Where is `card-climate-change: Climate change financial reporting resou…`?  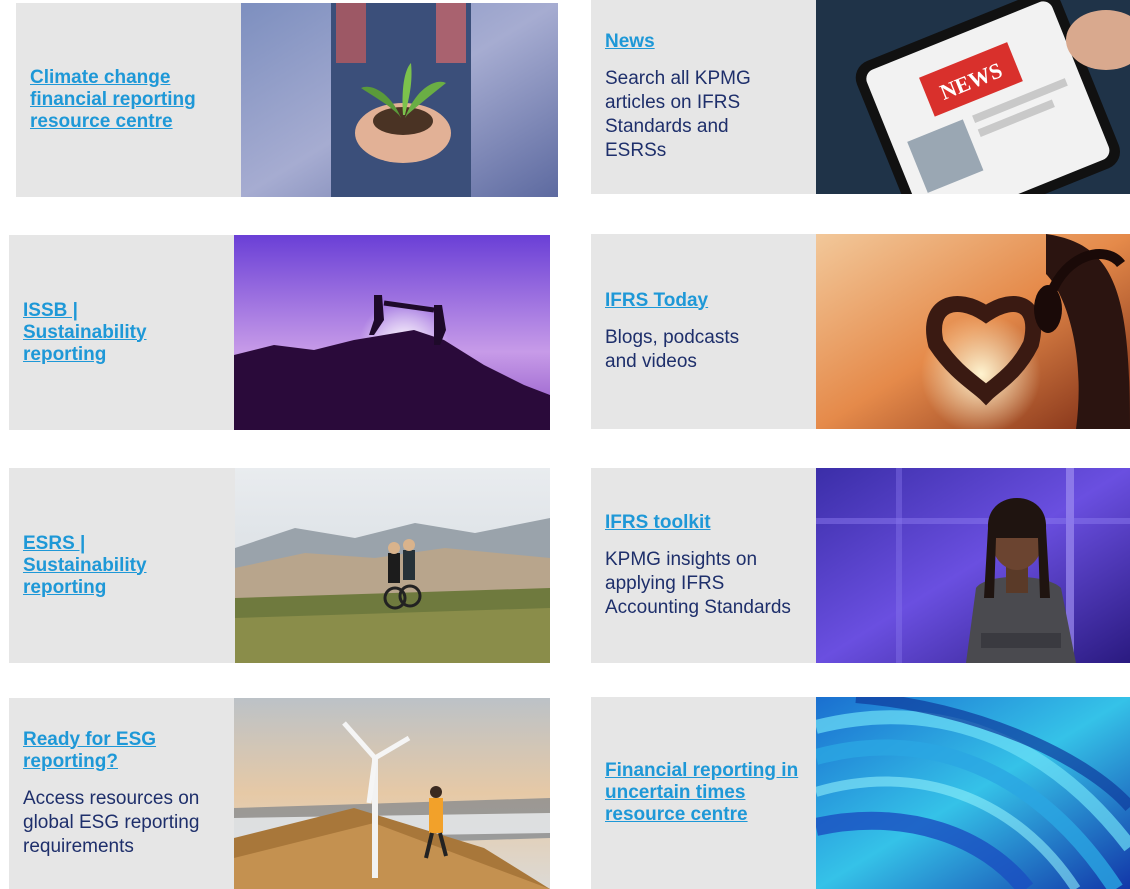 card-climate-change: Climate change financial reporting resou… is located at coordinates (287, 100).